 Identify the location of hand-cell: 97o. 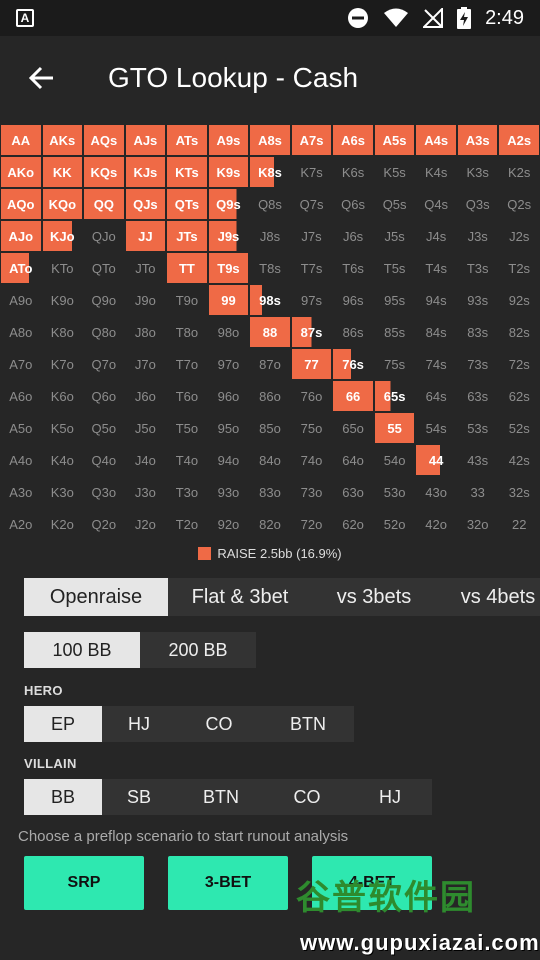
(228, 364).